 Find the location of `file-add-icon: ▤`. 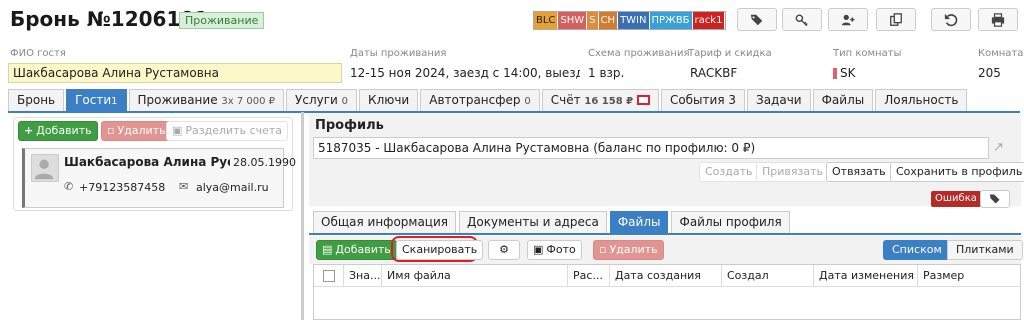

file-add-icon: ▤ is located at coordinates (327, 249).